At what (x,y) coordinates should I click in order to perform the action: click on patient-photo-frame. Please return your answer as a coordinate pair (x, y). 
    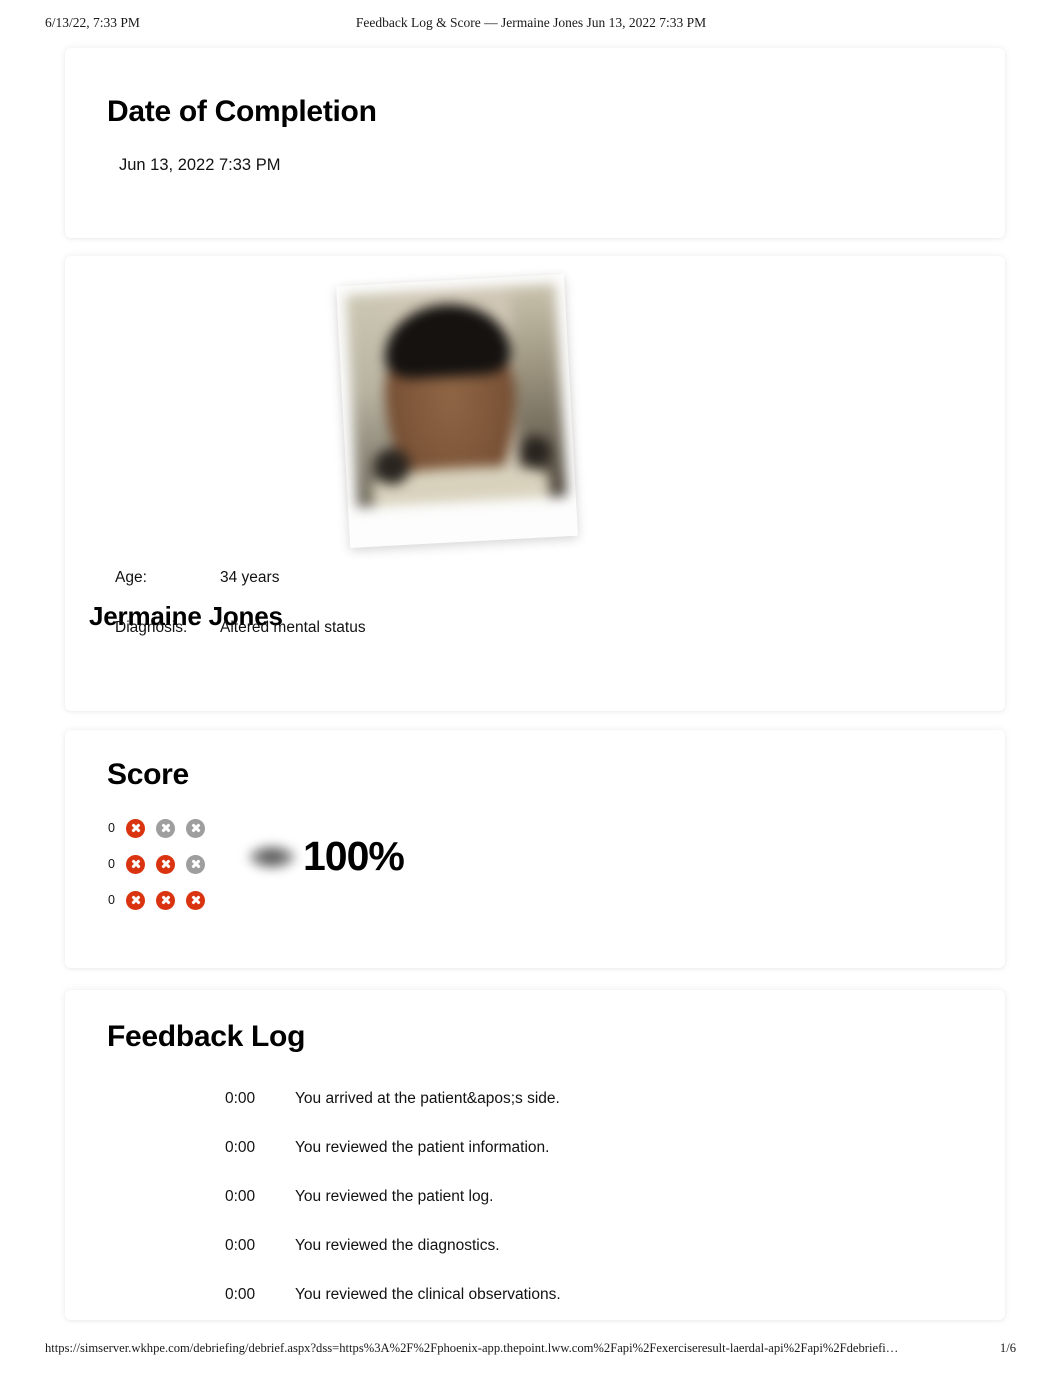
    Looking at the image, I should click on (457, 411).